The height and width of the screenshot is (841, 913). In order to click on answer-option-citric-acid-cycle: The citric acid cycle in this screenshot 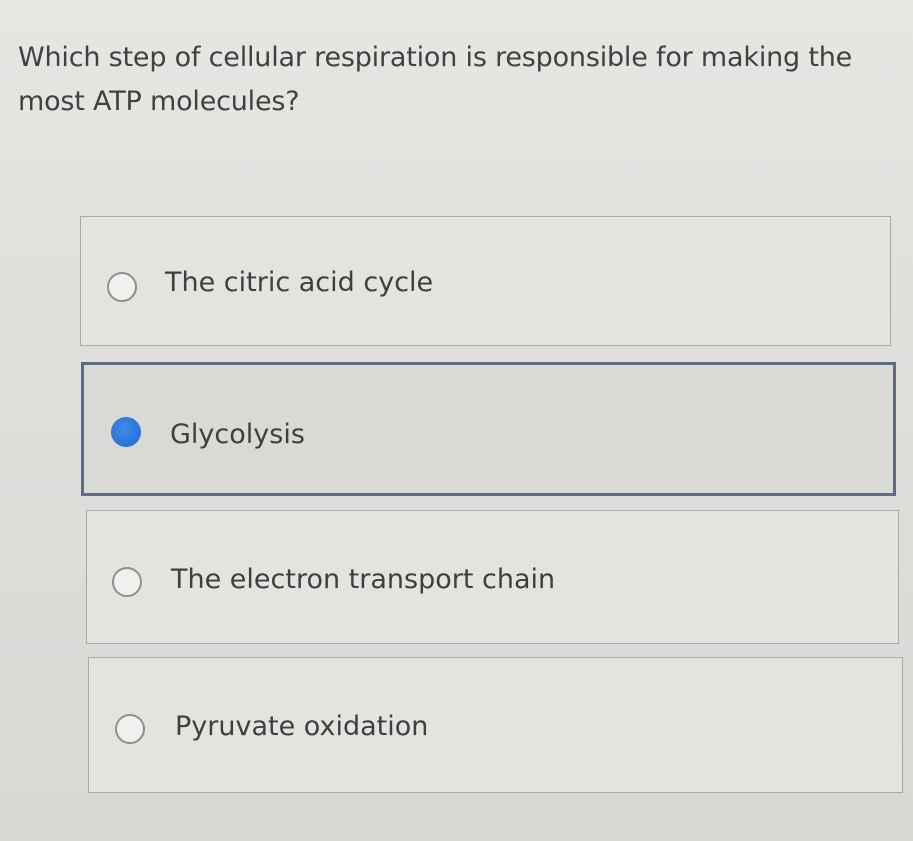, I will do `click(485, 281)`.